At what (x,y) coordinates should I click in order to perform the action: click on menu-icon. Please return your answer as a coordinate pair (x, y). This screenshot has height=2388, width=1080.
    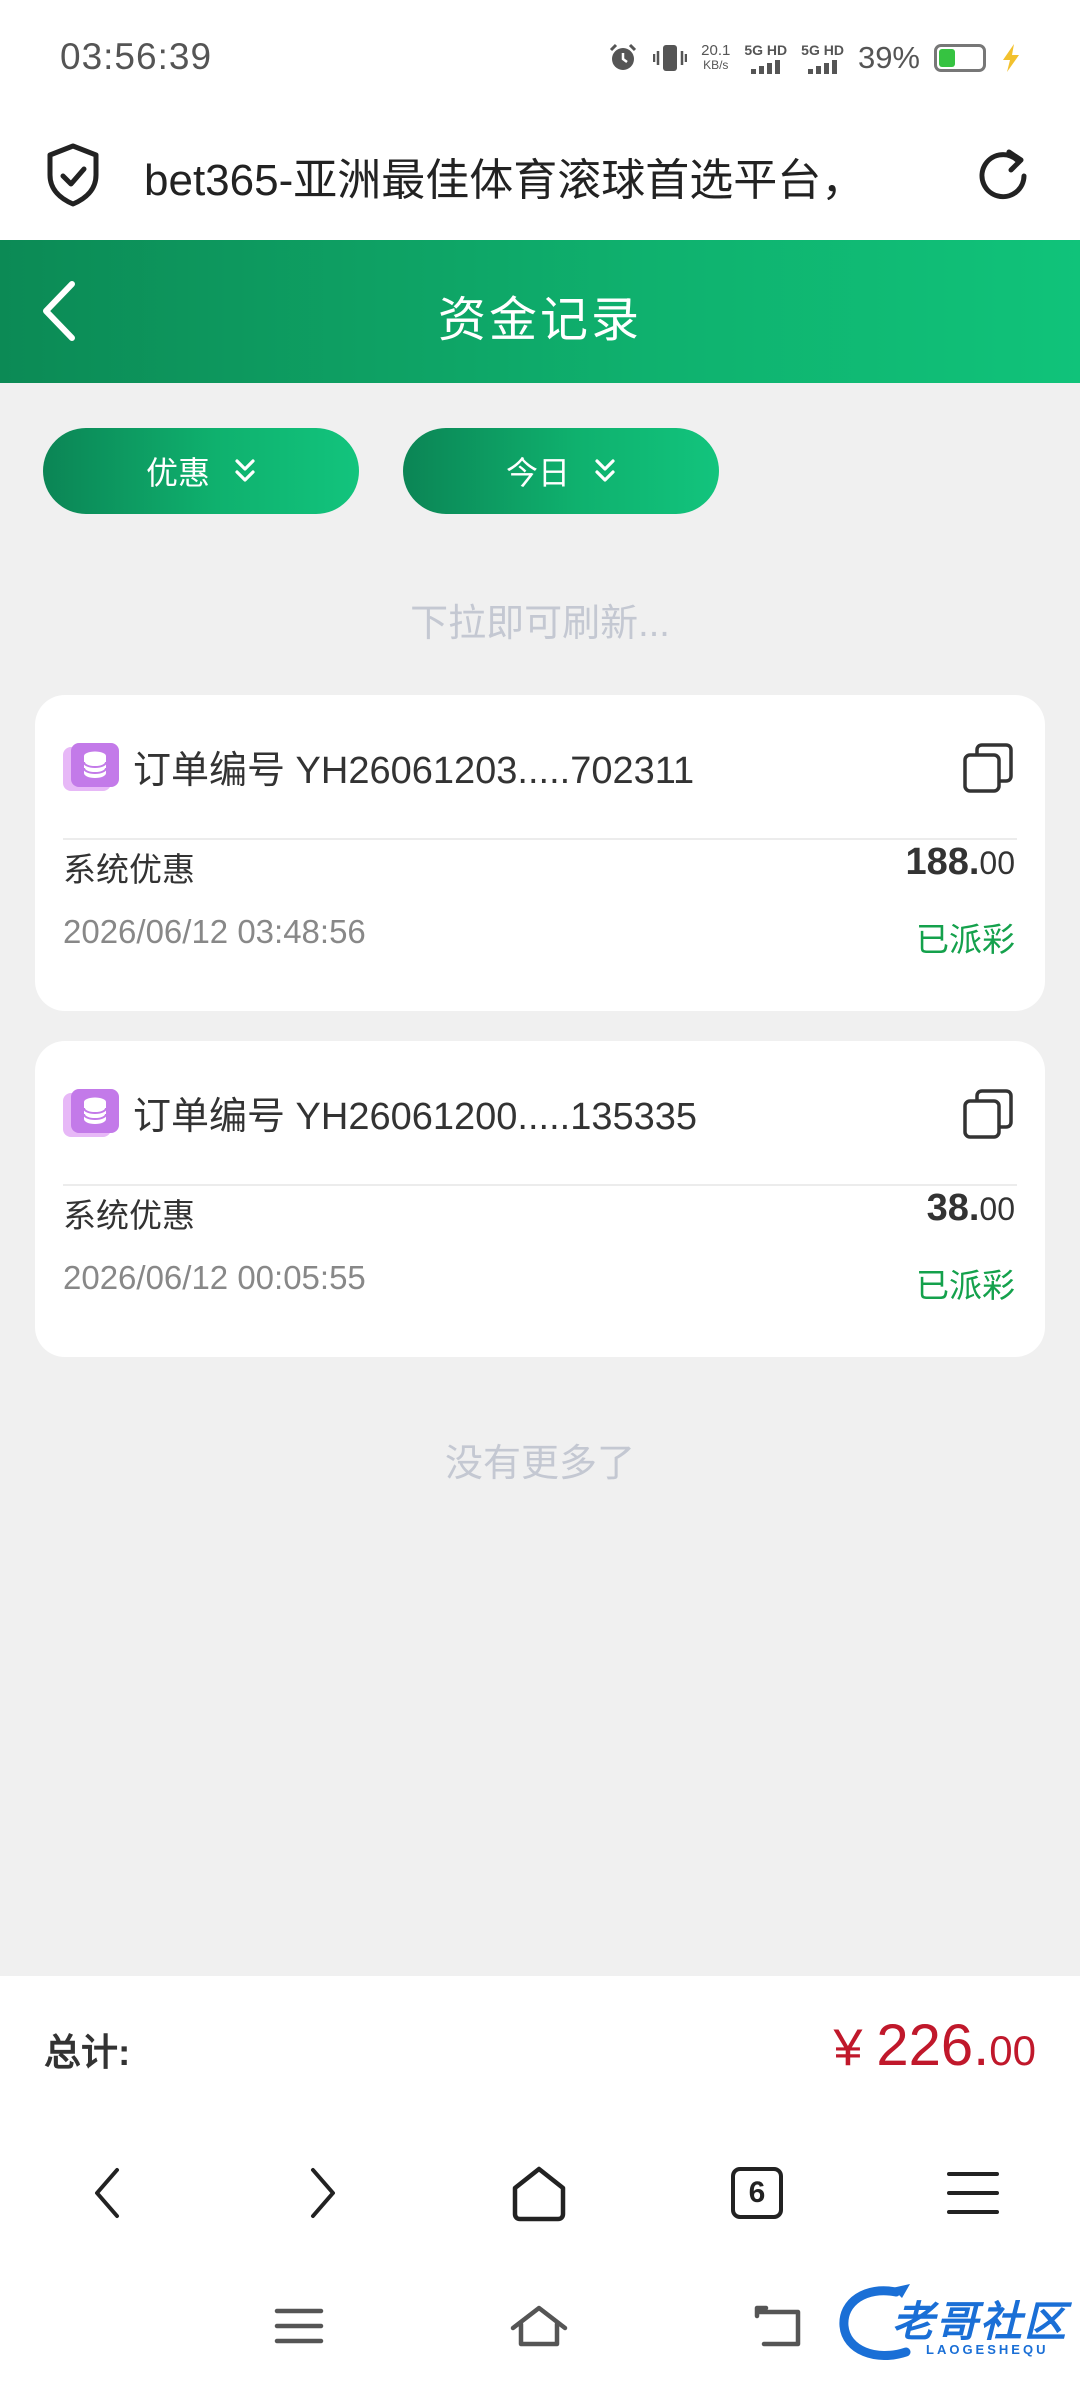
    Looking at the image, I should click on (973, 2193).